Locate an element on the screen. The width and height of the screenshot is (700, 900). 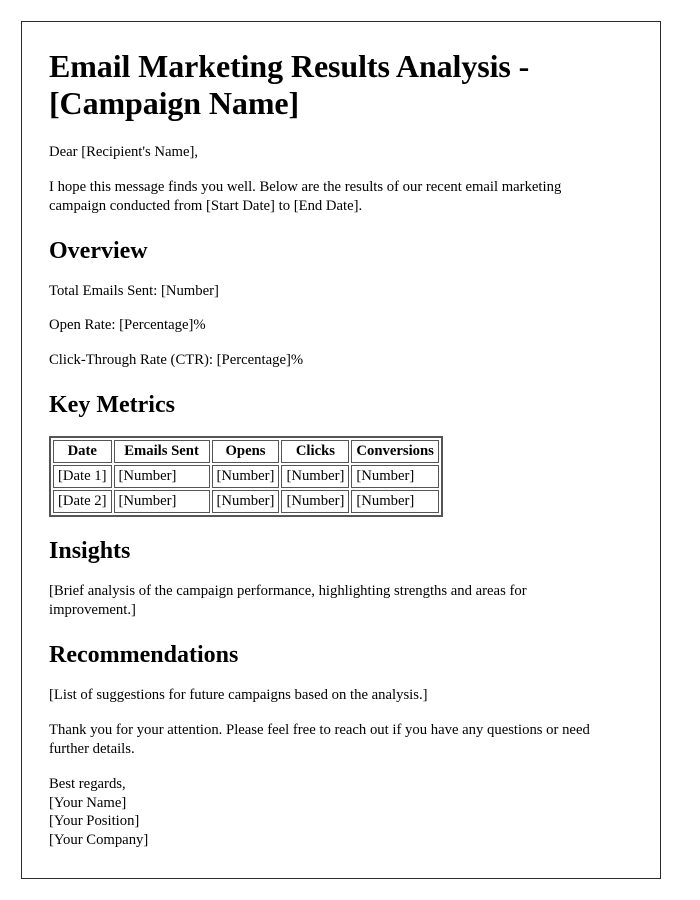
column-header-opens: Opens is located at coordinates (245, 451).